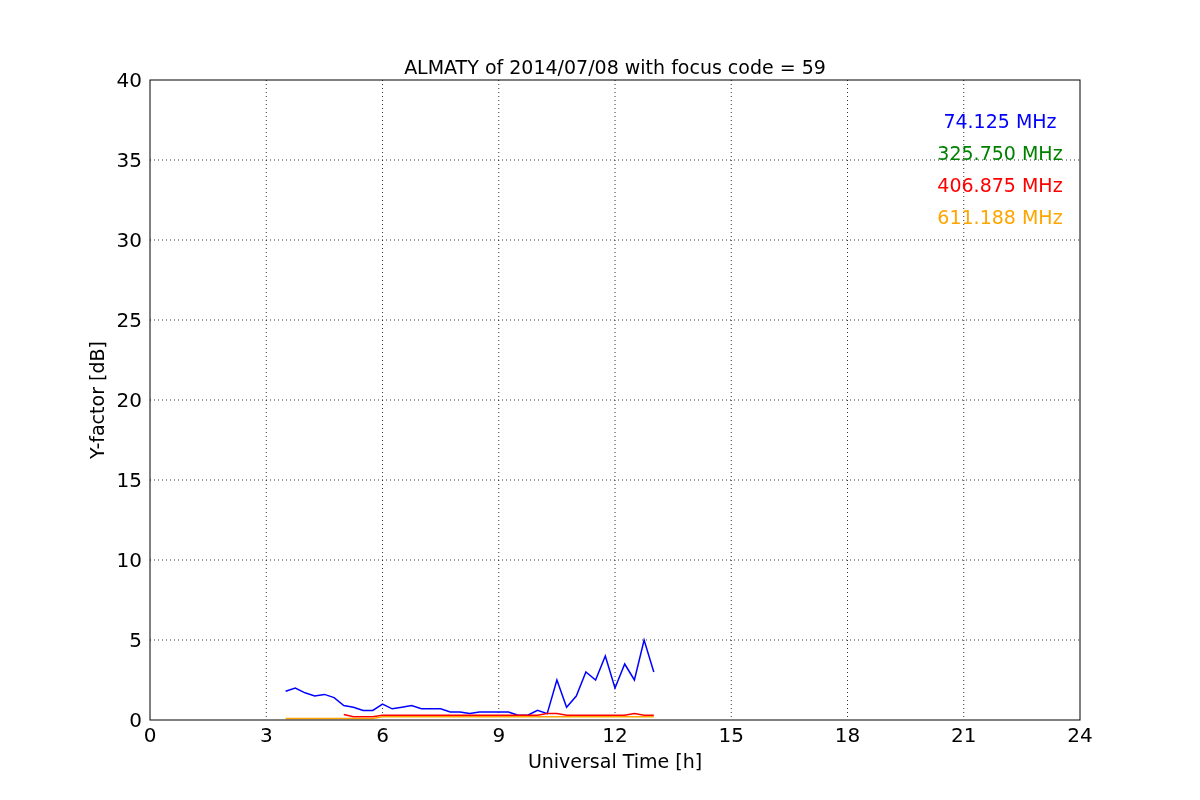 Image resolution: width=1200 pixels, height=800 pixels. I want to click on y-tick-label: 10, so click(129, 560).